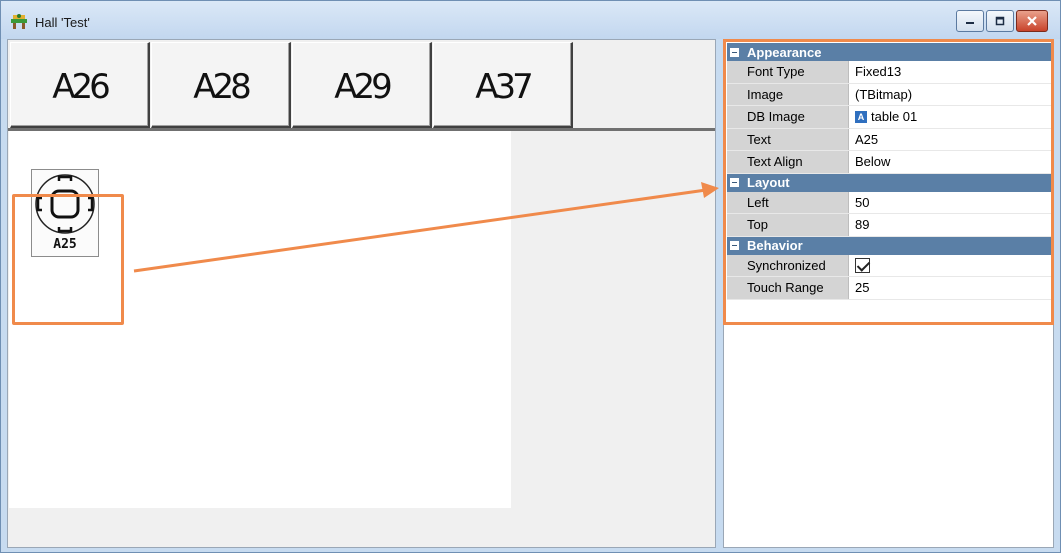 This screenshot has height=554, width=1061. I want to click on property-name: Font Type, so click(788, 72).